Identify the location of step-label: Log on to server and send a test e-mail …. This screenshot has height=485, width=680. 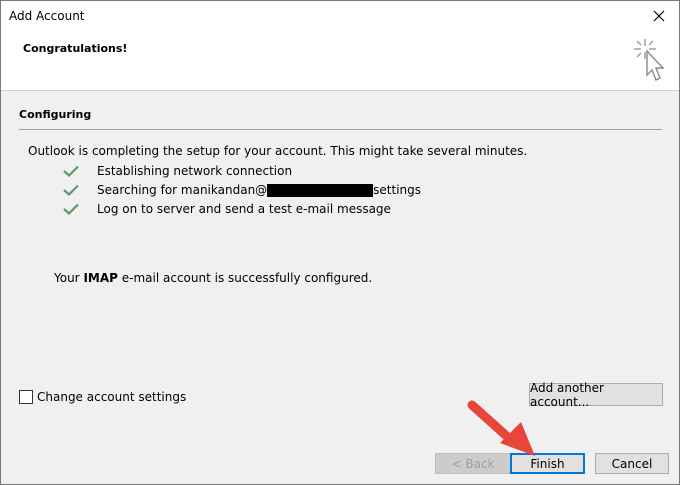
(244, 209).